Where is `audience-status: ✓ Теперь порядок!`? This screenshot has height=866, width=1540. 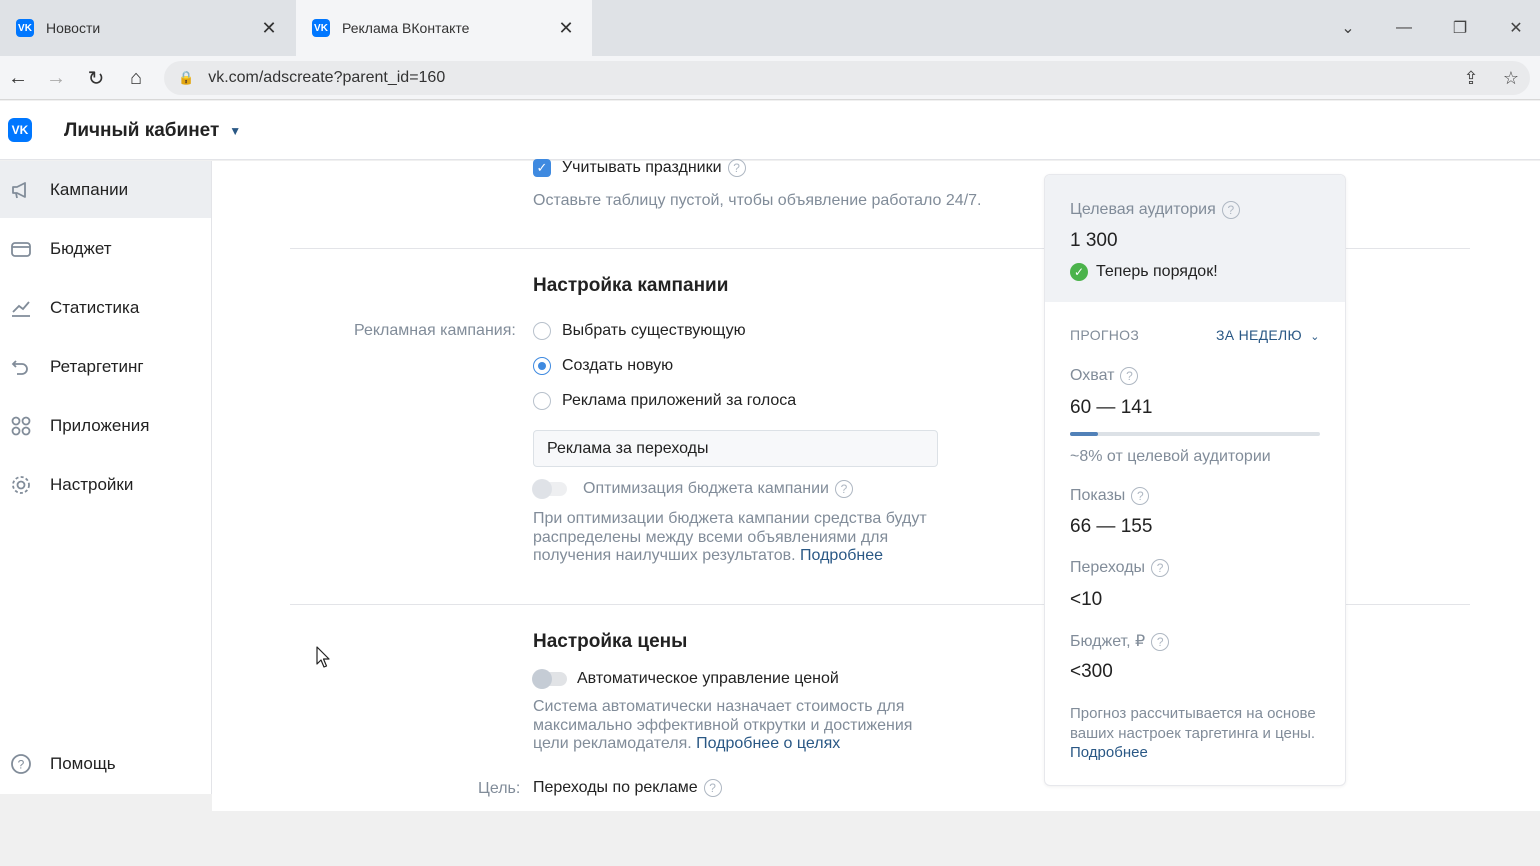 audience-status: ✓ Теперь порядок! is located at coordinates (1144, 272).